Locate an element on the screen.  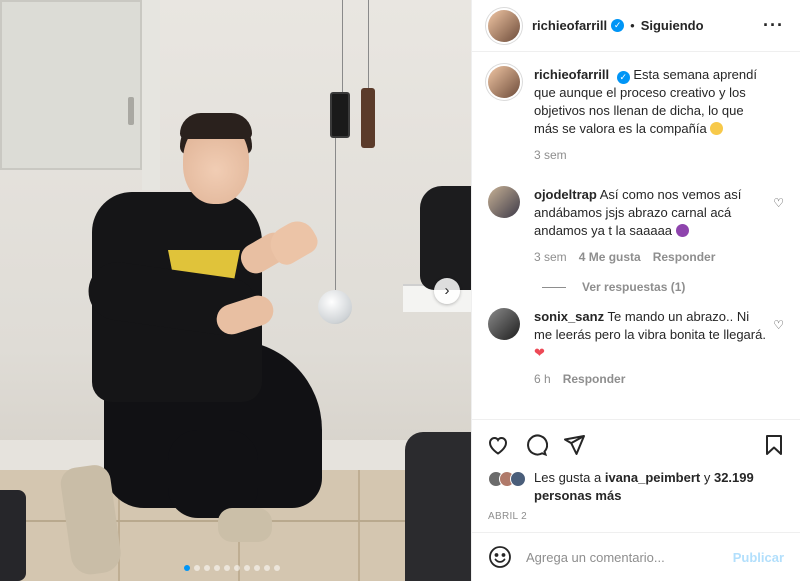
comment-time: 3 sem is located at coordinates (550, 257).